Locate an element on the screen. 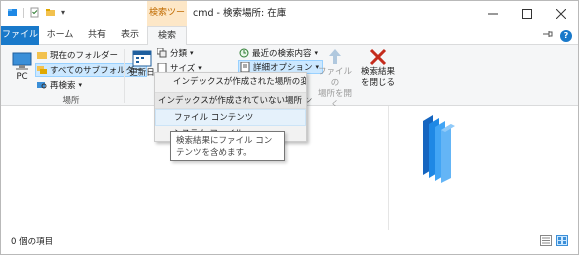  help-icon: ? is located at coordinates (566, 35).